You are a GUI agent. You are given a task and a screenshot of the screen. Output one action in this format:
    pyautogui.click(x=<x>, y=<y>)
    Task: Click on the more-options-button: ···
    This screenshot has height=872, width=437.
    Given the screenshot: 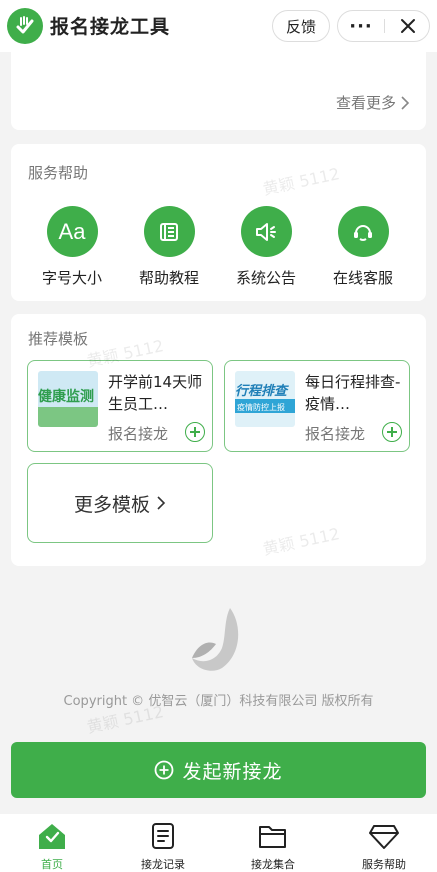 What is the action you would take?
    pyautogui.click(x=361, y=26)
    